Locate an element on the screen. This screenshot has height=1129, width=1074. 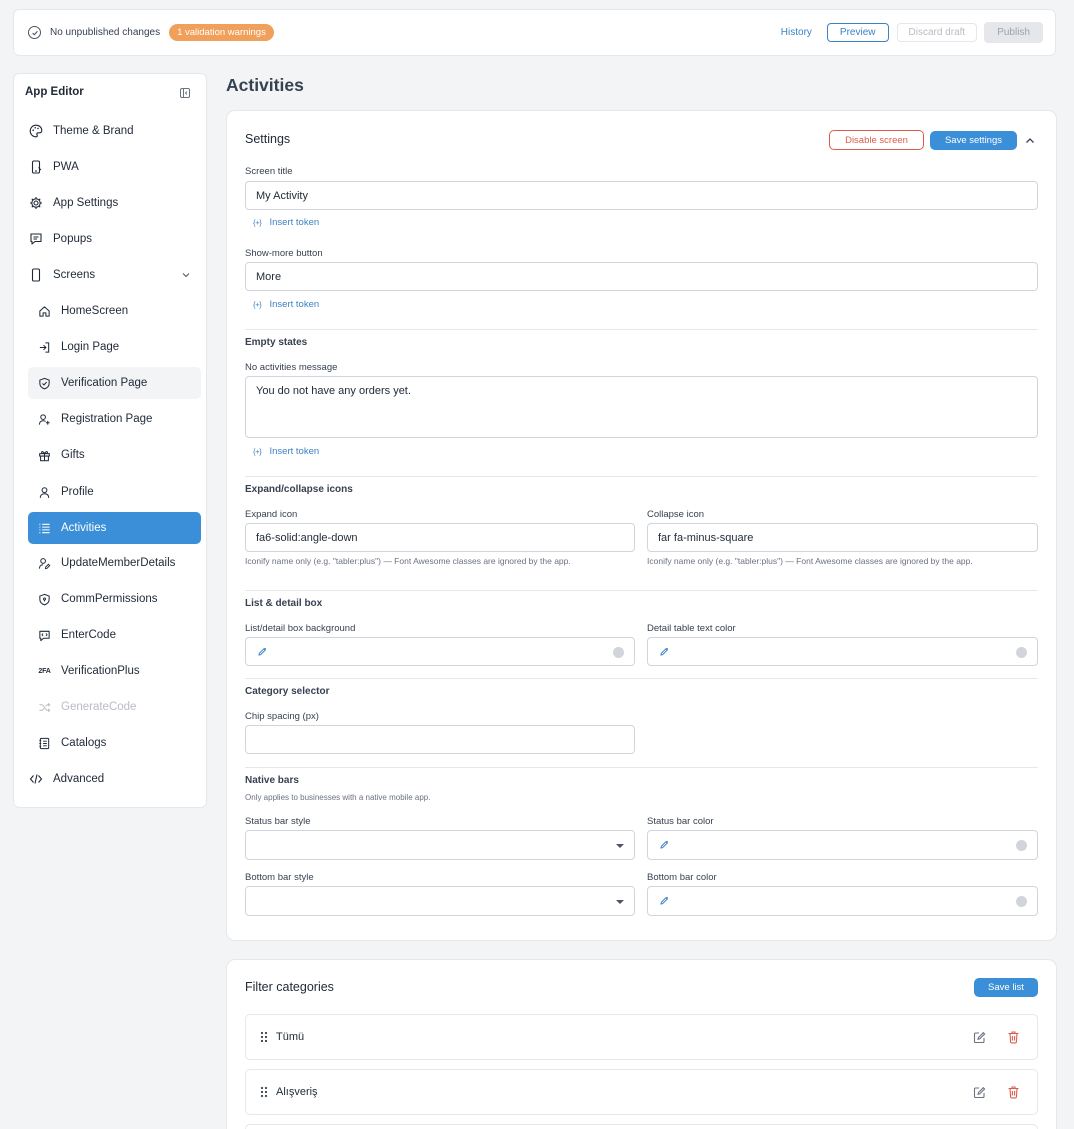
expand-collapse-heading: Expand/collapse icons is located at coordinates (299, 489).